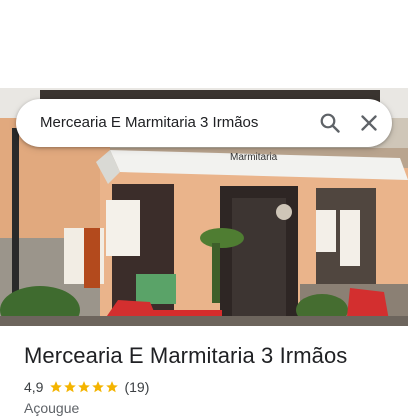 This screenshot has height=416, width=408. What do you see at coordinates (34, 387) in the screenshot?
I see `rating-value: 4,9` at bounding box center [34, 387].